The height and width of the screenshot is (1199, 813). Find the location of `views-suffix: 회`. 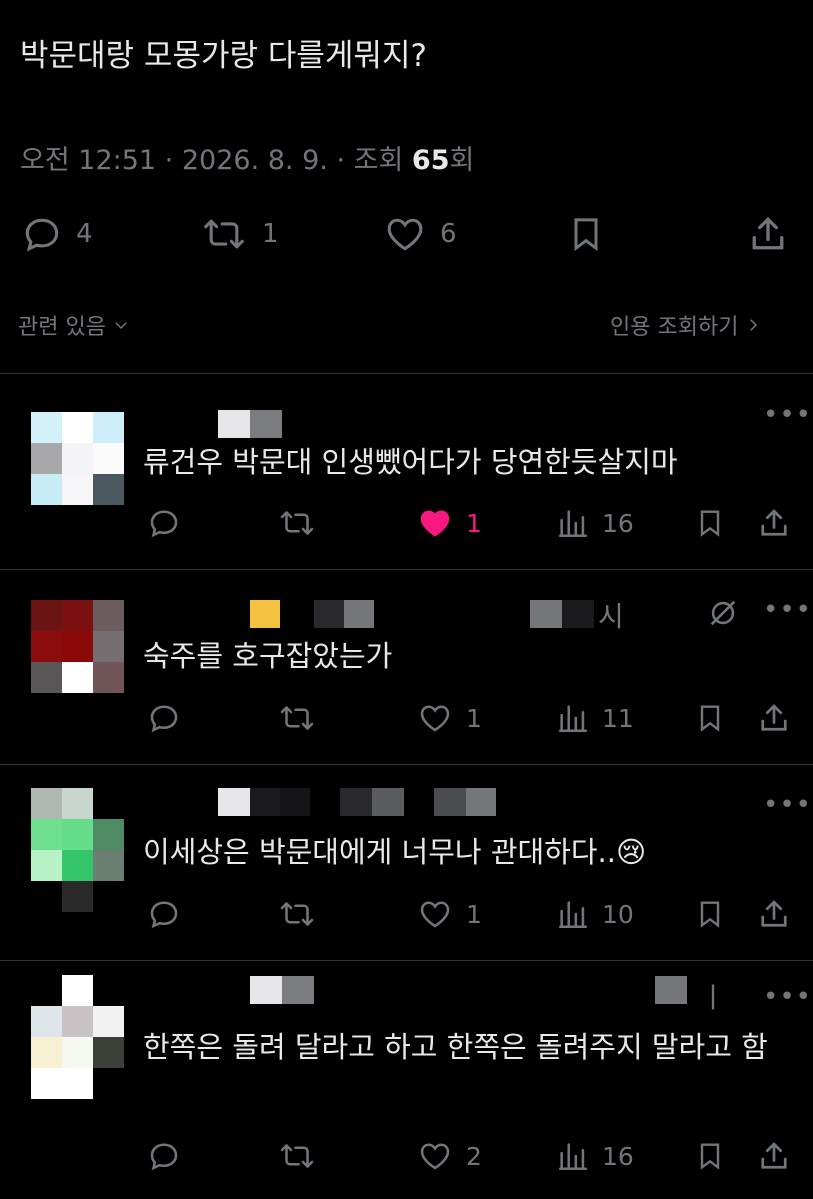

views-suffix: 회 is located at coordinates (462, 160).